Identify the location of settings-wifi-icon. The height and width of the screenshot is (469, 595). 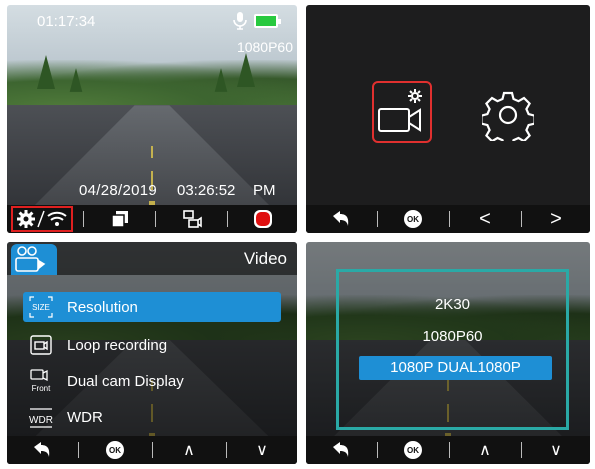
(42, 219).